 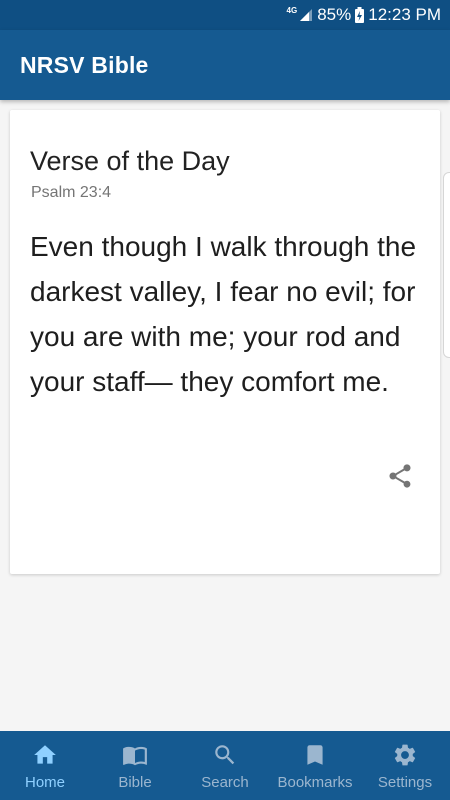 I want to click on nav-item-search: Search, so click(x=225, y=765).